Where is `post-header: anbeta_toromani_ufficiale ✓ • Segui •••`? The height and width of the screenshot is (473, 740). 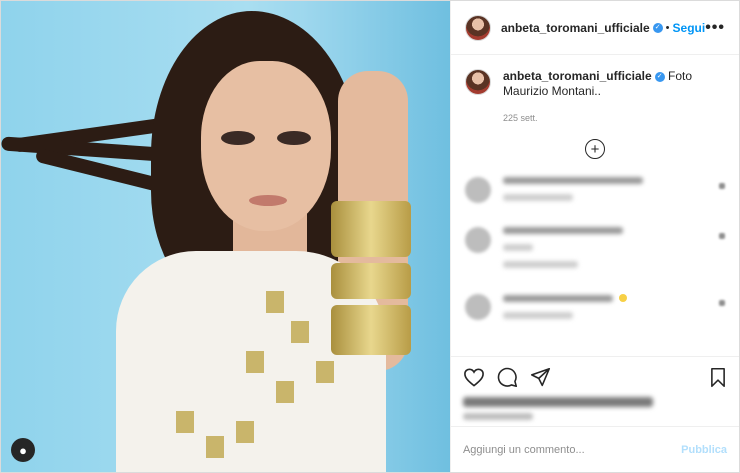 post-header: anbeta_toromani_ufficiale ✓ • Segui ••• is located at coordinates (594, 28).